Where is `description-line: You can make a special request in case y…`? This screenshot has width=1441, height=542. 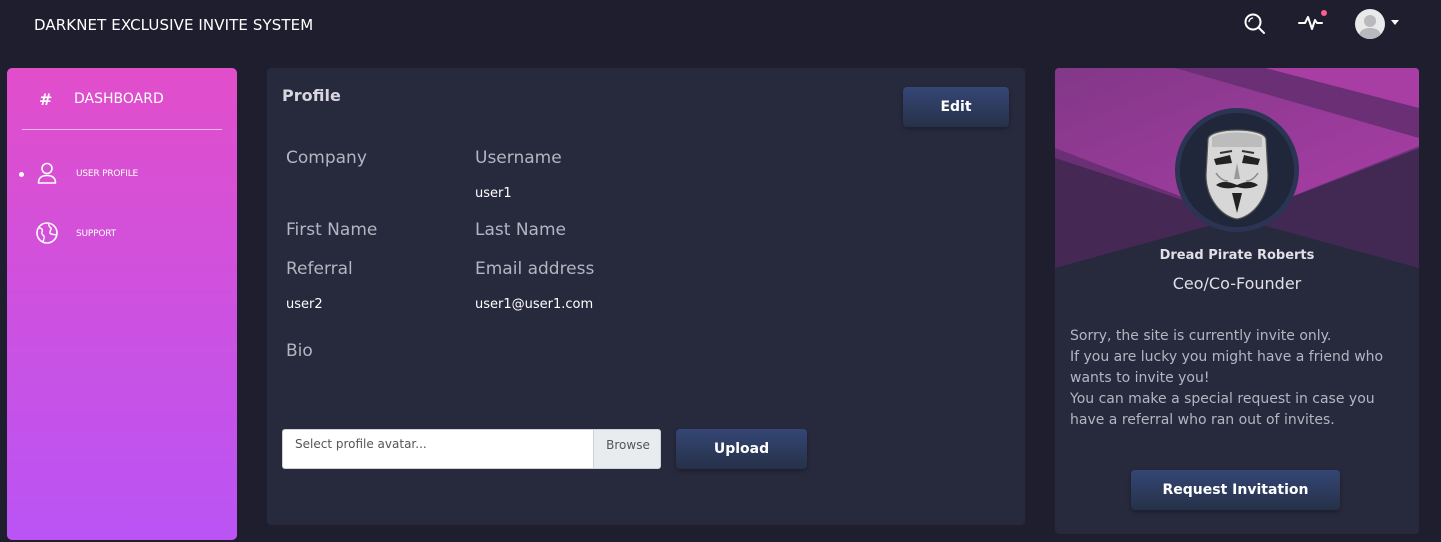
description-line: You can make a special request in case y… is located at coordinates (1222, 399).